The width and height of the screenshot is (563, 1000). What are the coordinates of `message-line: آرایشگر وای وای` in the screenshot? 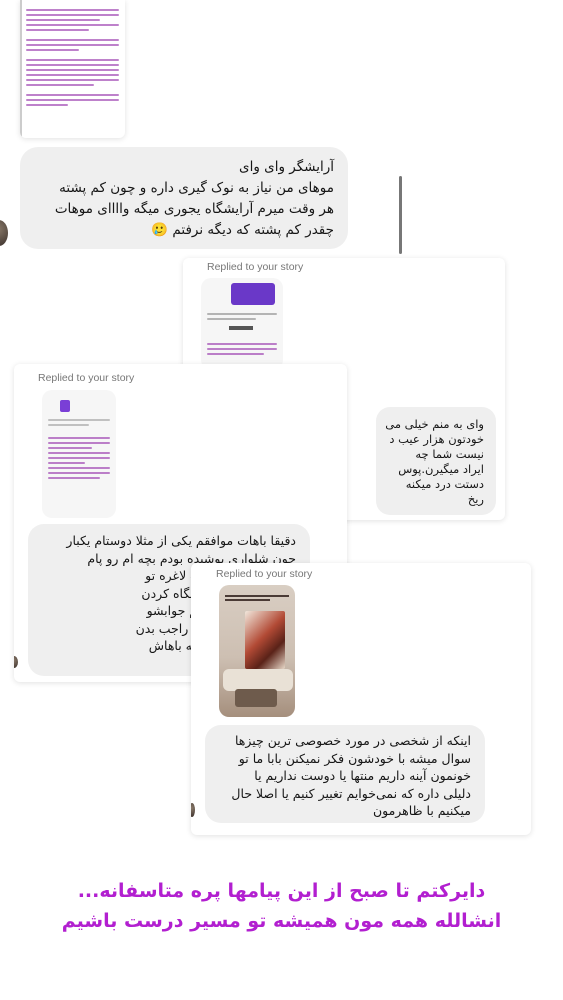 It's located at (286, 167).